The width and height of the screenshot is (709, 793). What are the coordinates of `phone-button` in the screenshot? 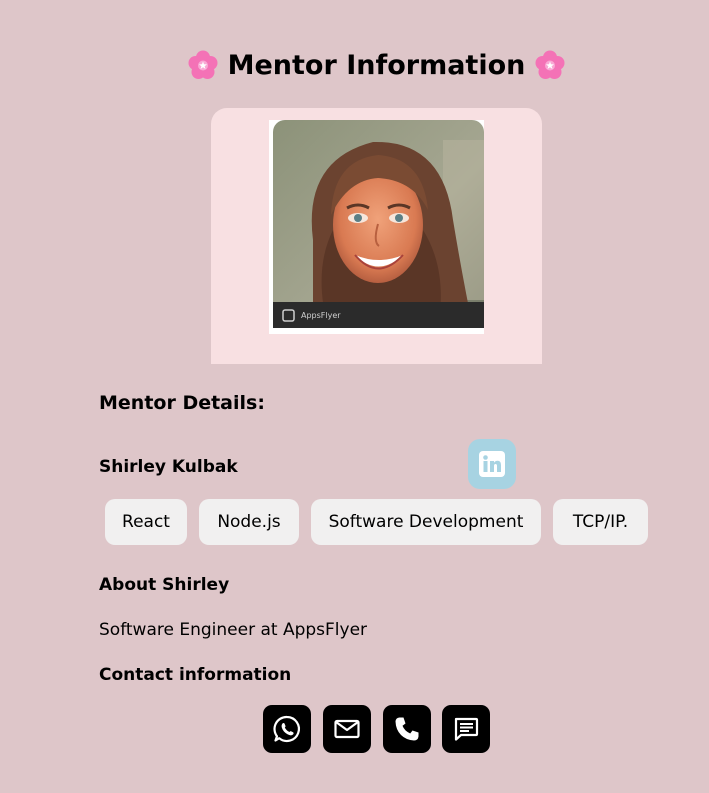 It's located at (407, 729).